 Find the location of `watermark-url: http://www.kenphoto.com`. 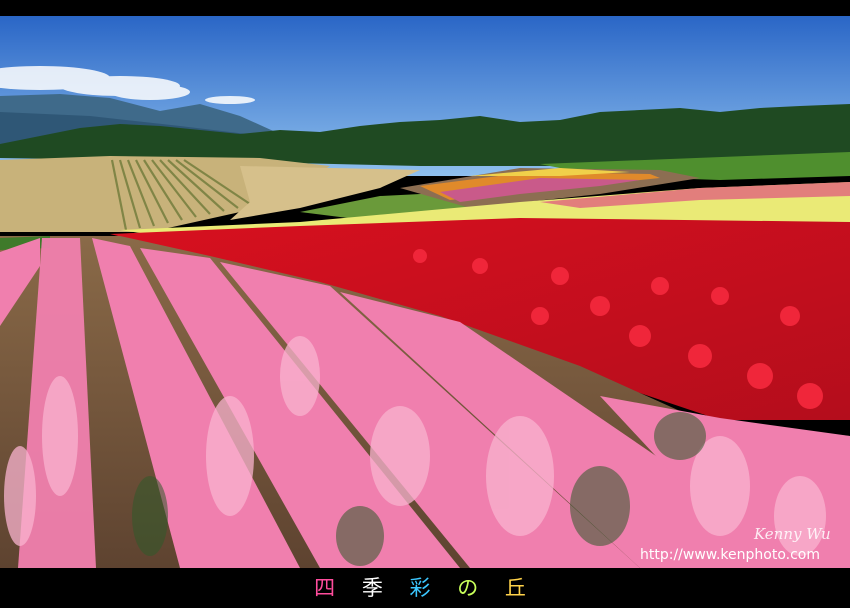

watermark-url: http://www.kenphoto.com is located at coordinates (730, 555).